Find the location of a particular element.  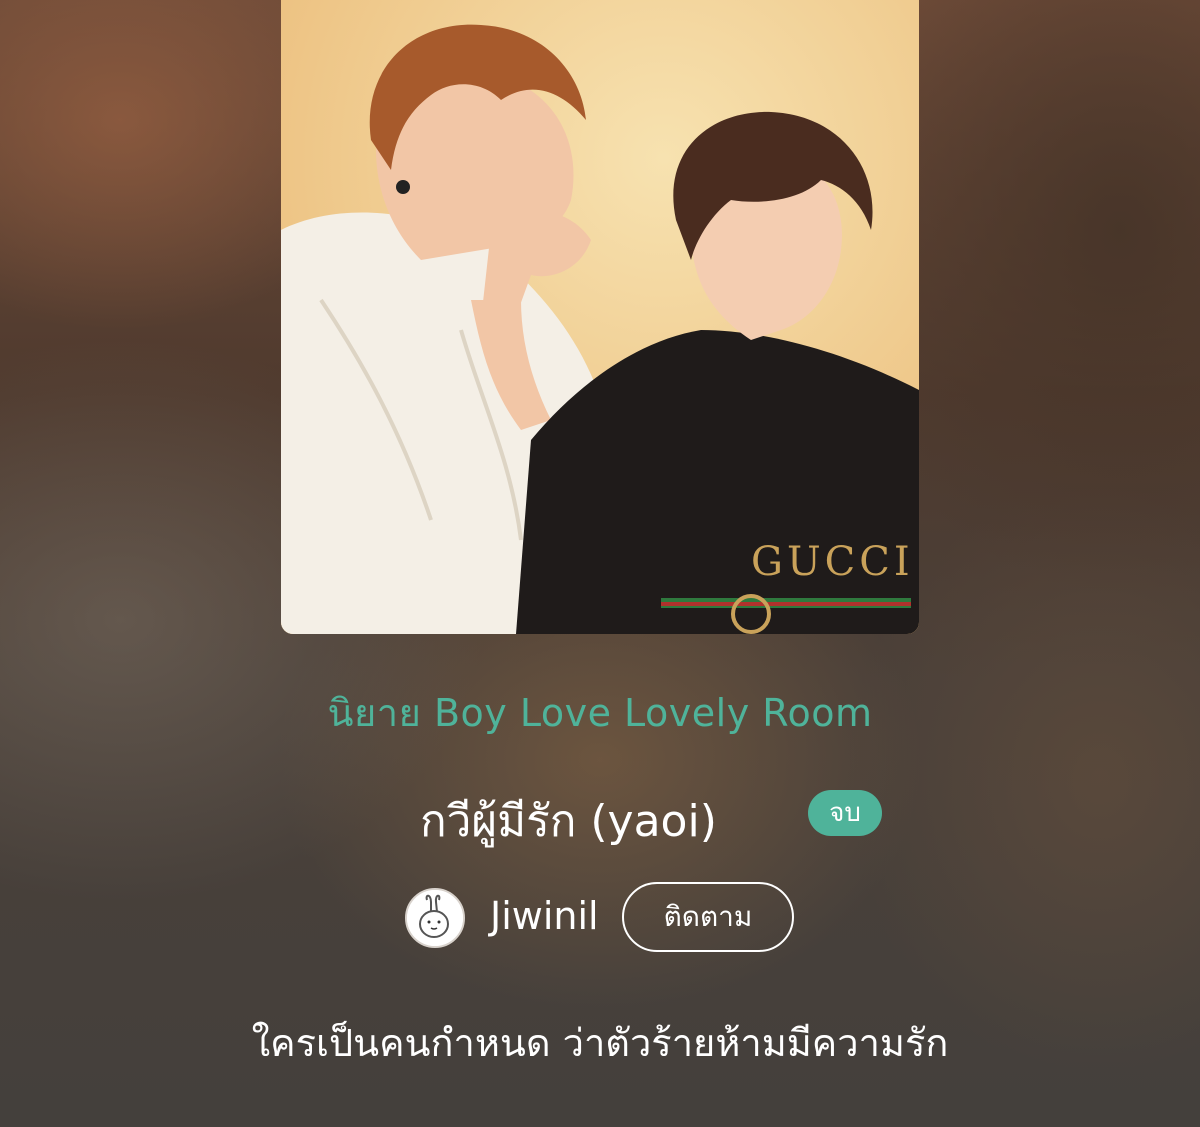

author-avatar is located at coordinates (435, 918).